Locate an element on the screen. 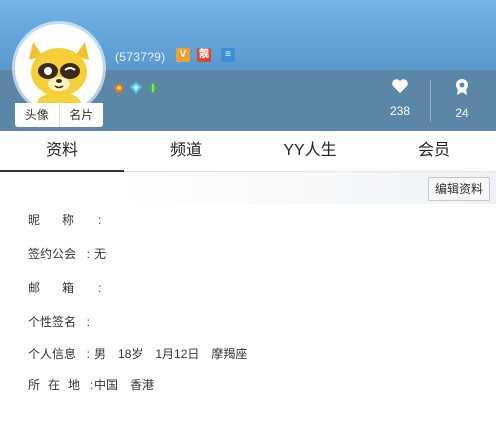 Image resolution: width=496 pixels, height=427 pixels. guild-row: 签约公会: 无 is located at coordinates (67, 254).